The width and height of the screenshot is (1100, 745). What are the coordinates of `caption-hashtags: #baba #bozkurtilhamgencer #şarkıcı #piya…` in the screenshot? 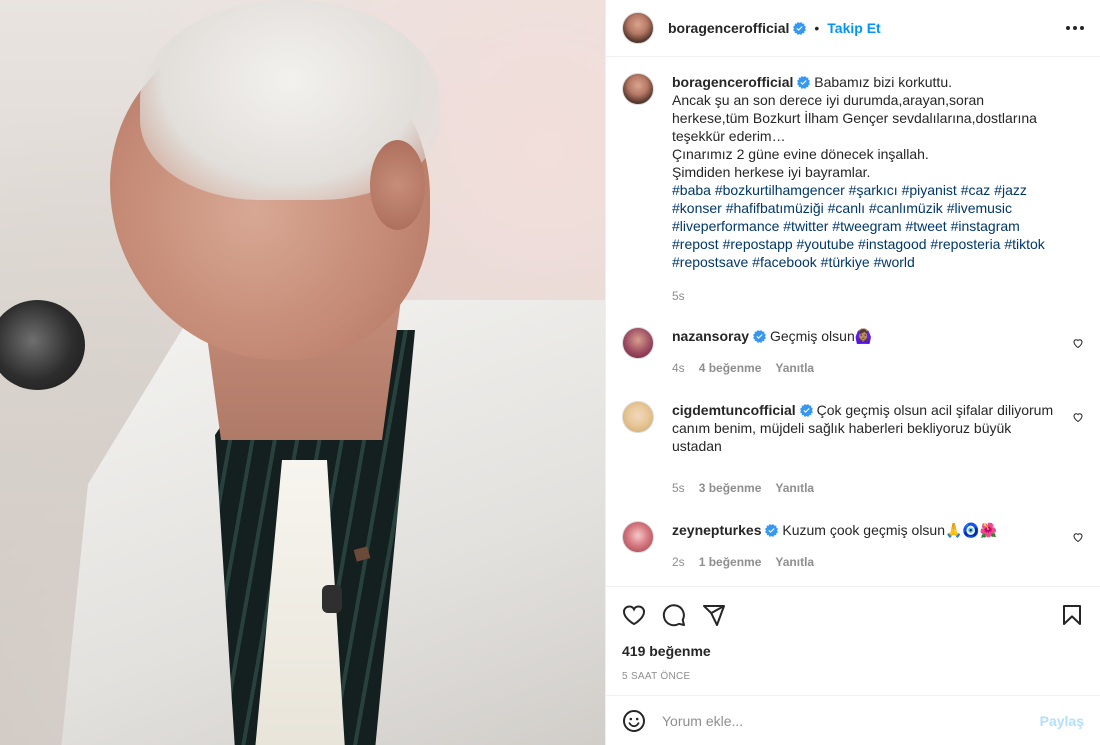 It's located at (858, 226).